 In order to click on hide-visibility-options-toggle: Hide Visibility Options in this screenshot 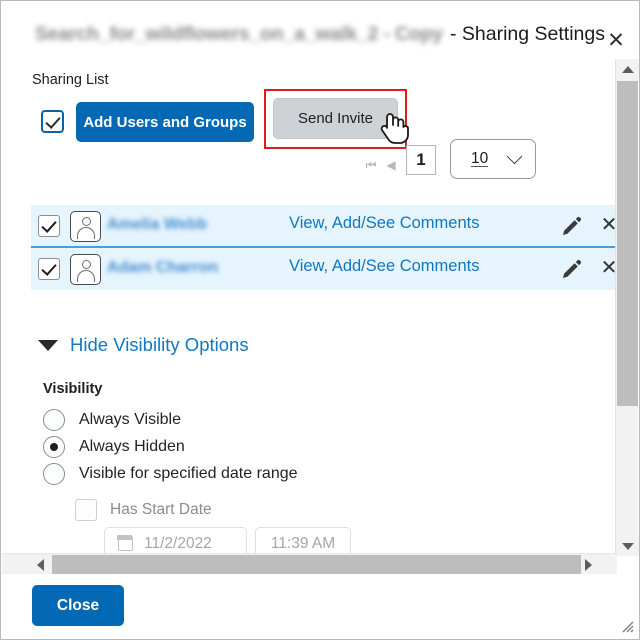, I will do `click(143, 345)`.